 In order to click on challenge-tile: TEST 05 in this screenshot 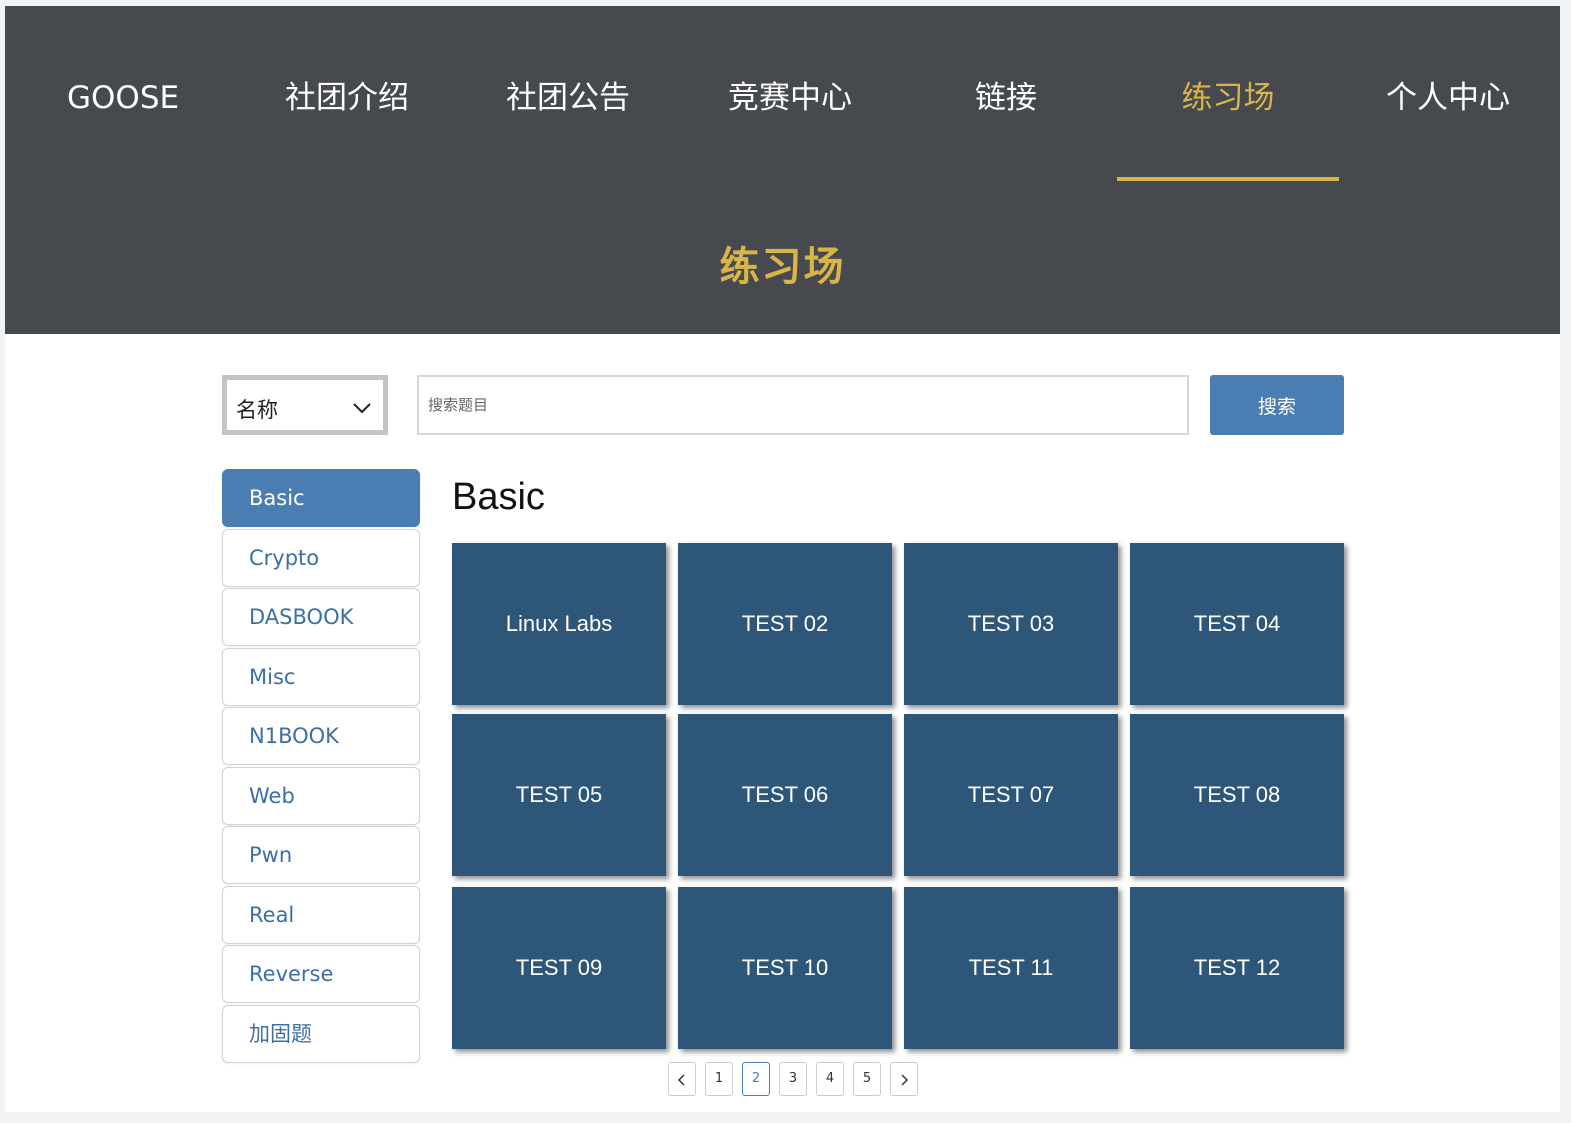, I will do `click(559, 795)`.